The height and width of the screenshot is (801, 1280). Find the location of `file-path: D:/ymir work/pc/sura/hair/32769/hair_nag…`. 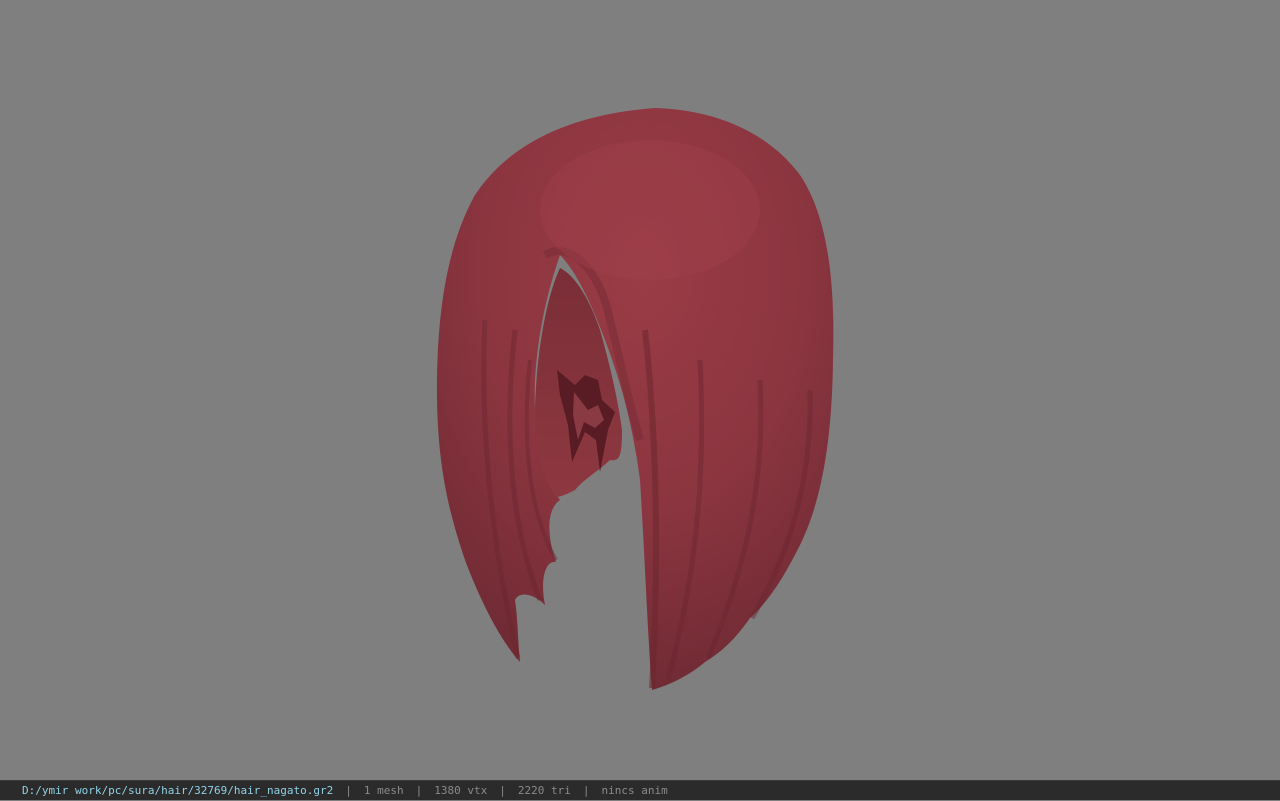

file-path: D:/ymir work/pc/sura/hair/32769/hair_nag… is located at coordinates (178, 790).